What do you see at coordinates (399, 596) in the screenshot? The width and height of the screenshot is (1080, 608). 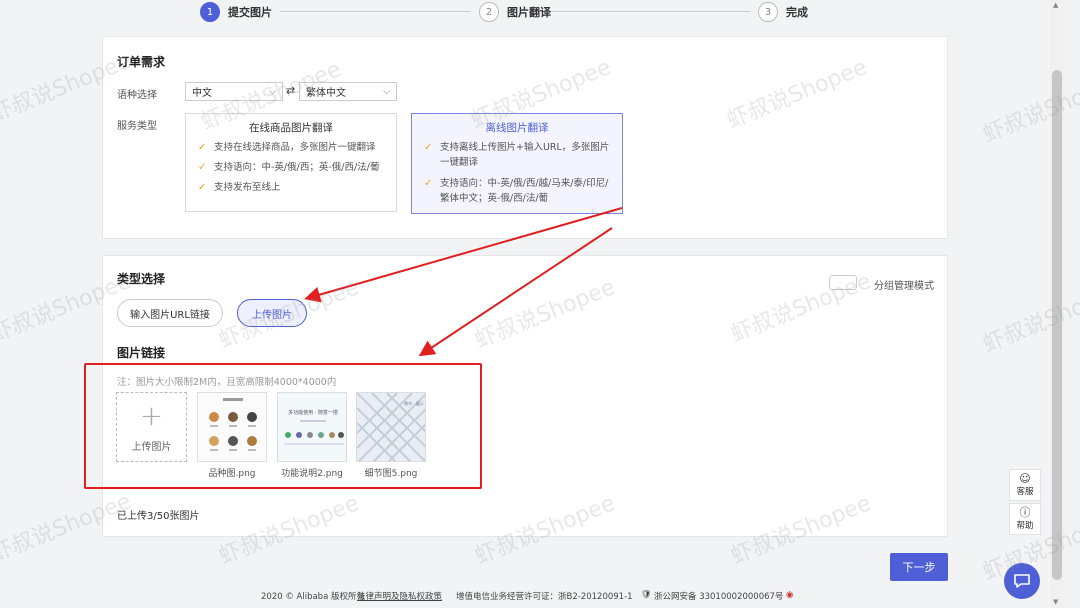 I see `footer-legal-link: 法律声明及隐私权政策` at bounding box center [399, 596].